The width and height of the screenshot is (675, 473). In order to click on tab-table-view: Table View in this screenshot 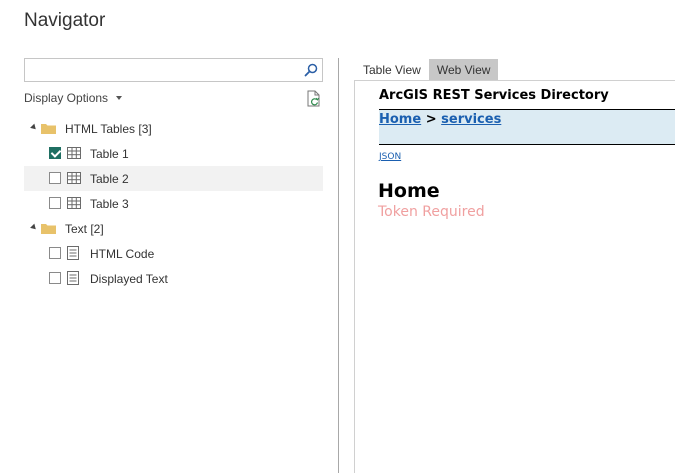, I will do `click(392, 70)`.